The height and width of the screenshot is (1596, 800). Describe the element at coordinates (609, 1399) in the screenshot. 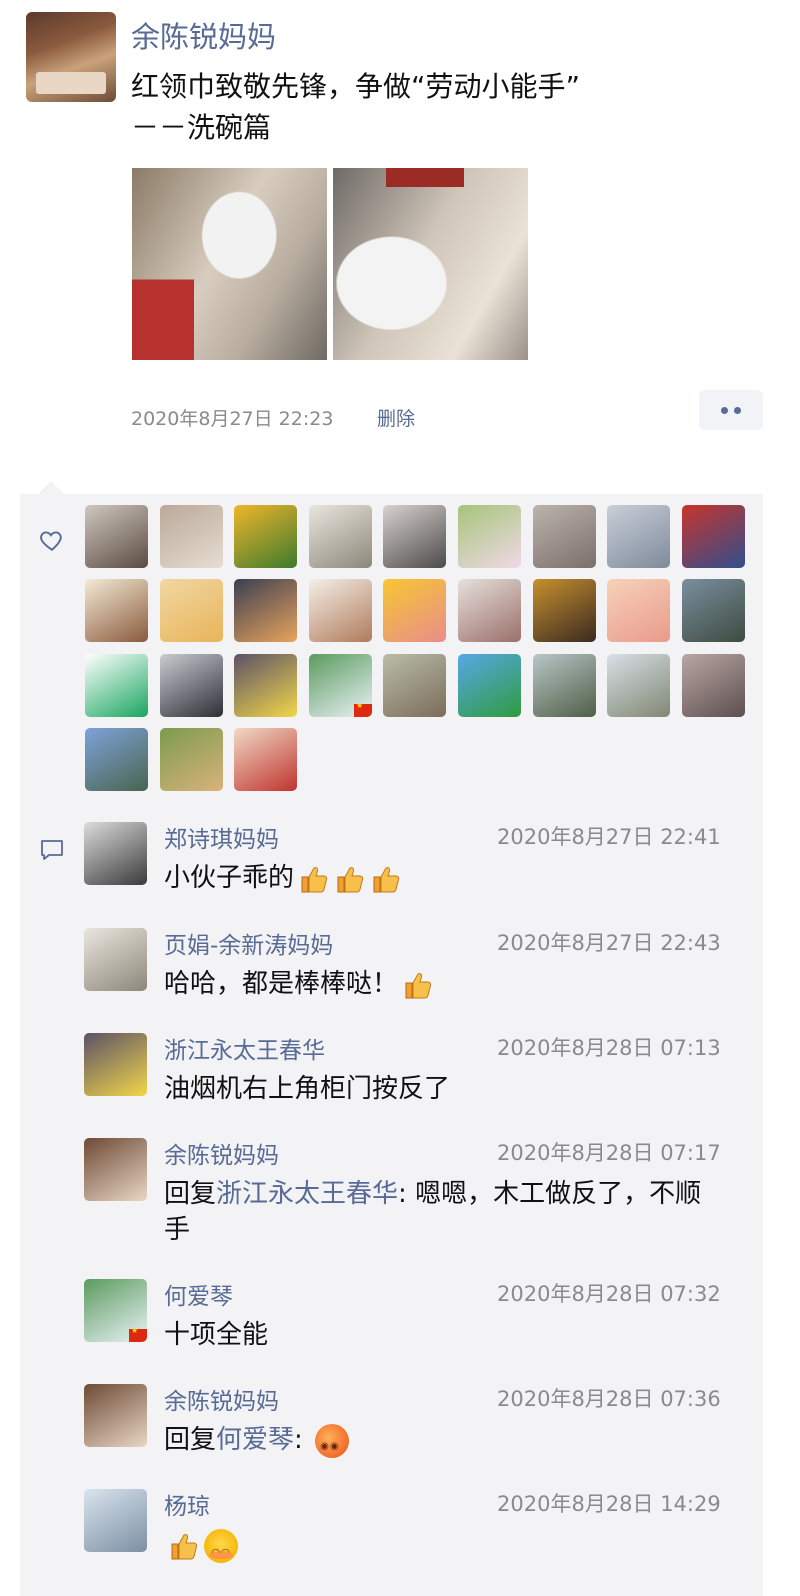

I see `comment-timestamp: 2020年8月28日 07:36` at that location.